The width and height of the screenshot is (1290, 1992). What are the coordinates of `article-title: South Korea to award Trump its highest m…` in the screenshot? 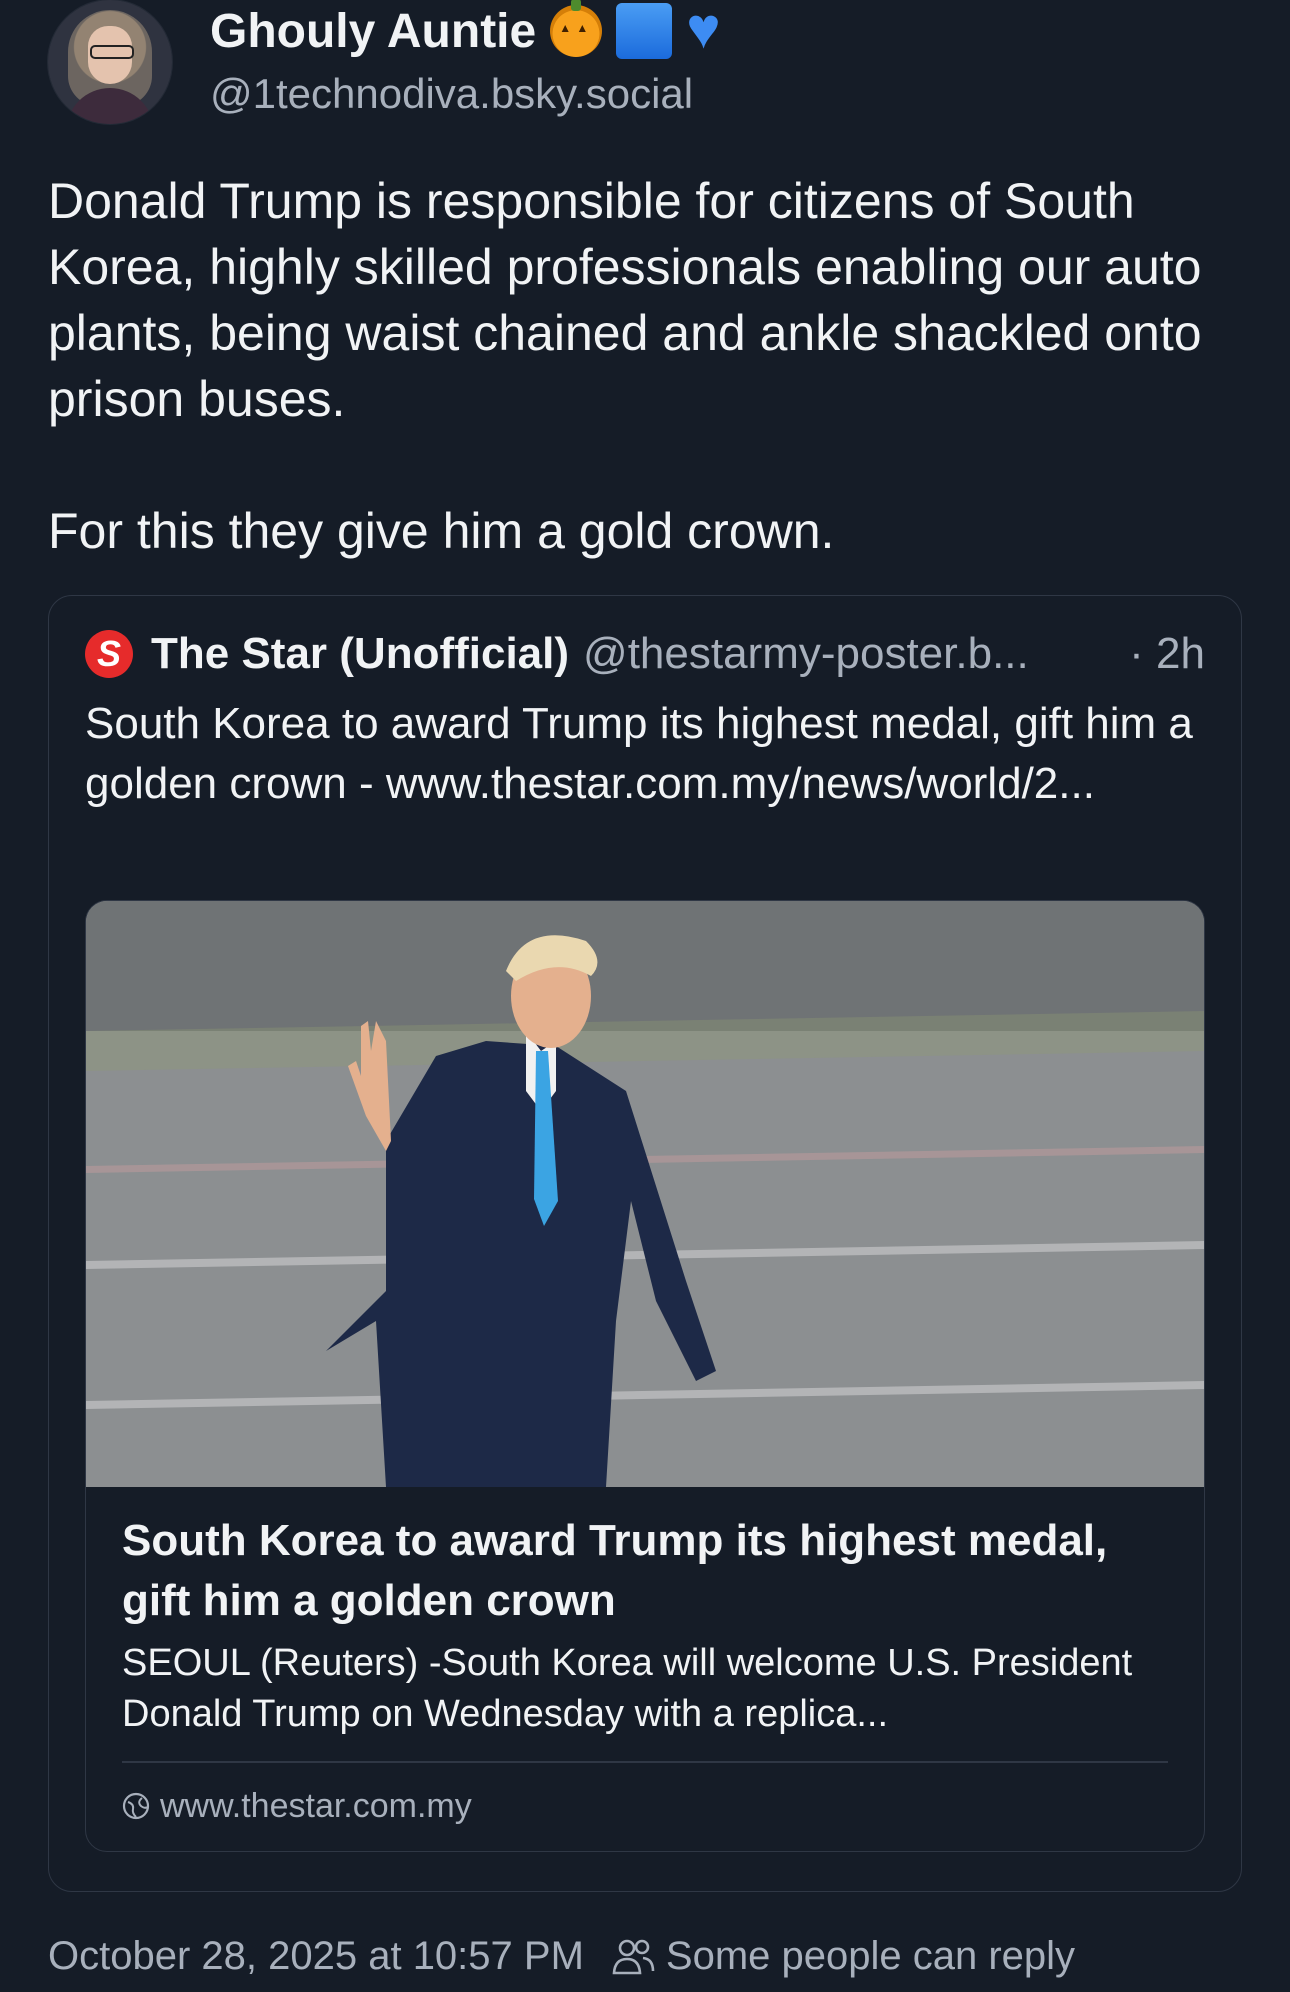 It's located at (652, 1571).